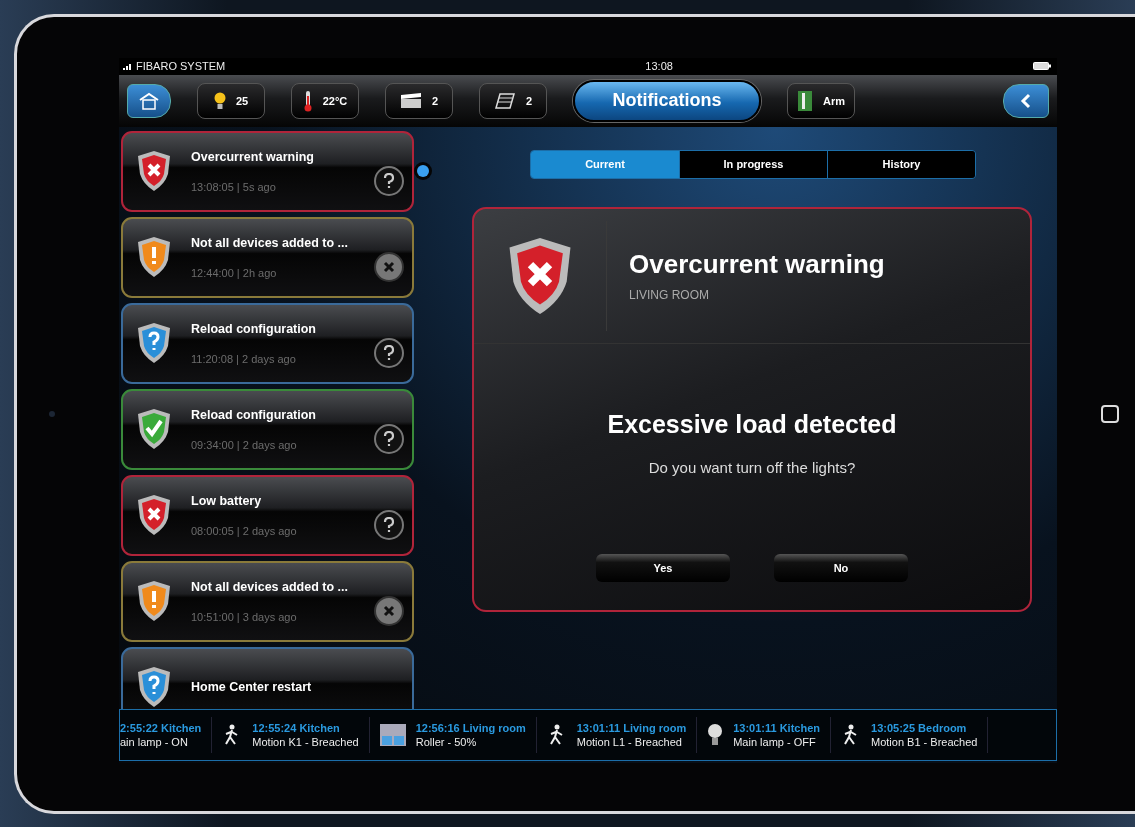 The height and width of the screenshot is (827, 1135). What do you see at coordinates (325, 100) in the screenshot?
I see `toolbar-tab: 22°C` at bounding box center [325, 100].